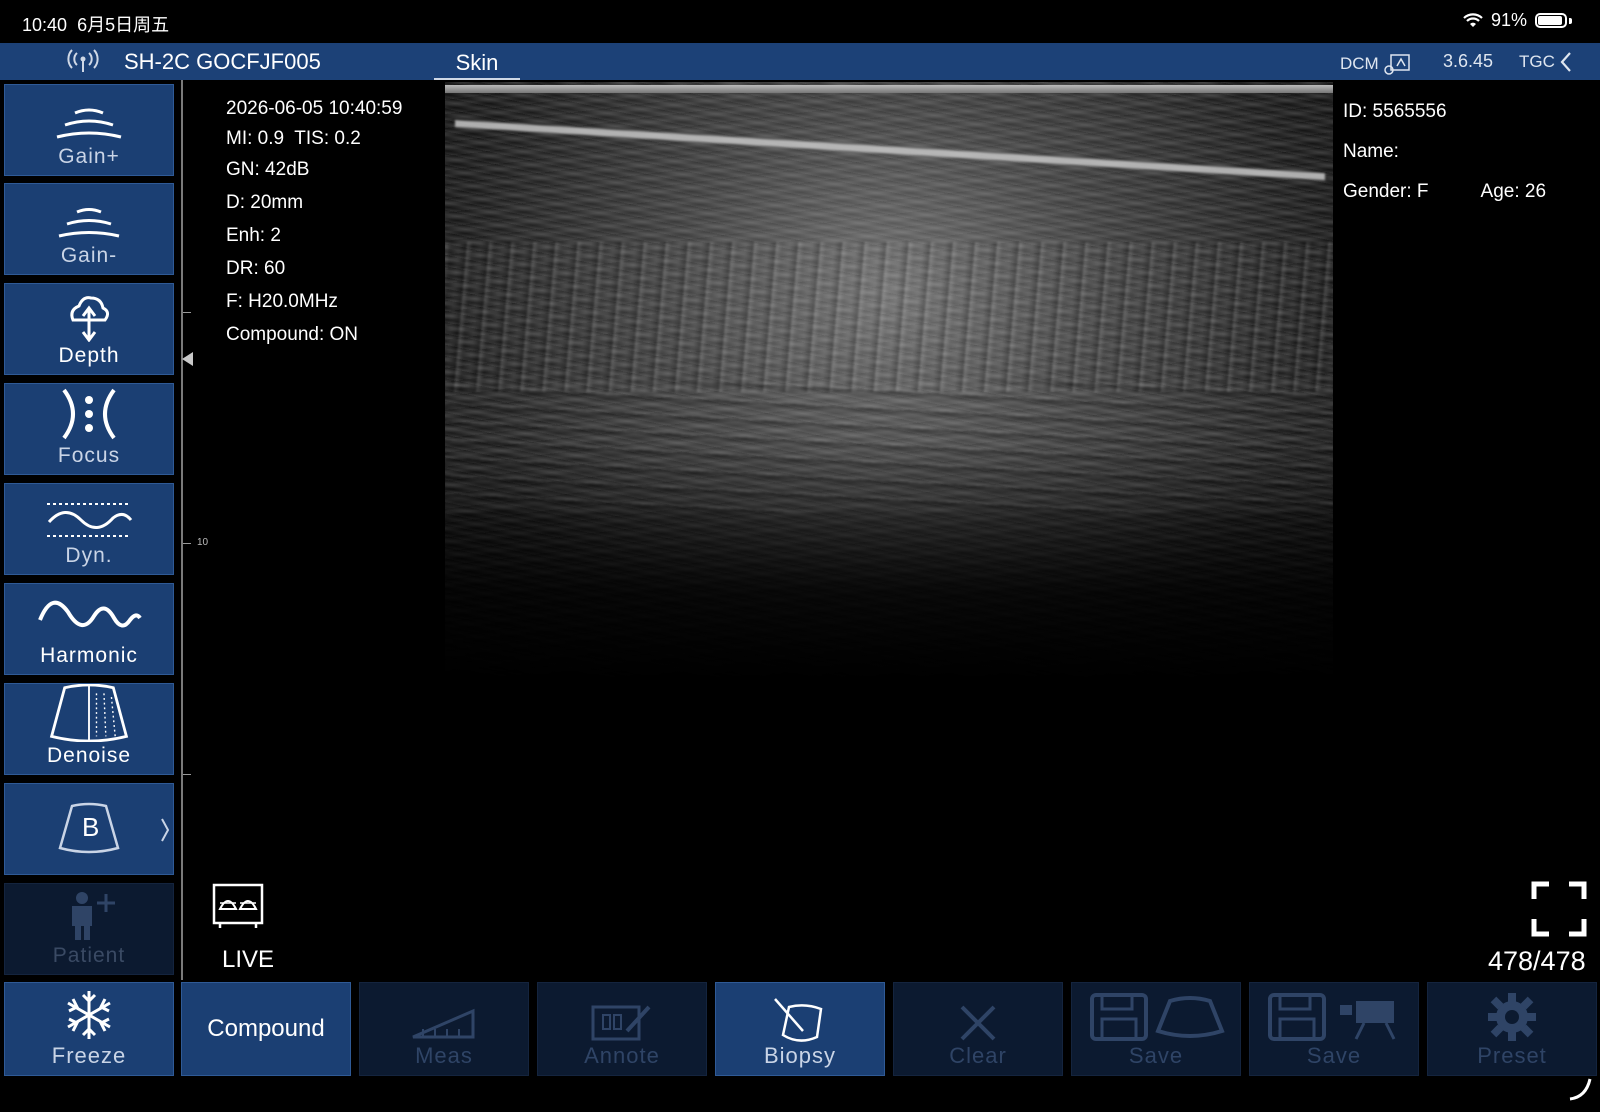 The height and width of the screenshot is (1112, 1600). I want to click on dermis-texture, so click(889, 317).